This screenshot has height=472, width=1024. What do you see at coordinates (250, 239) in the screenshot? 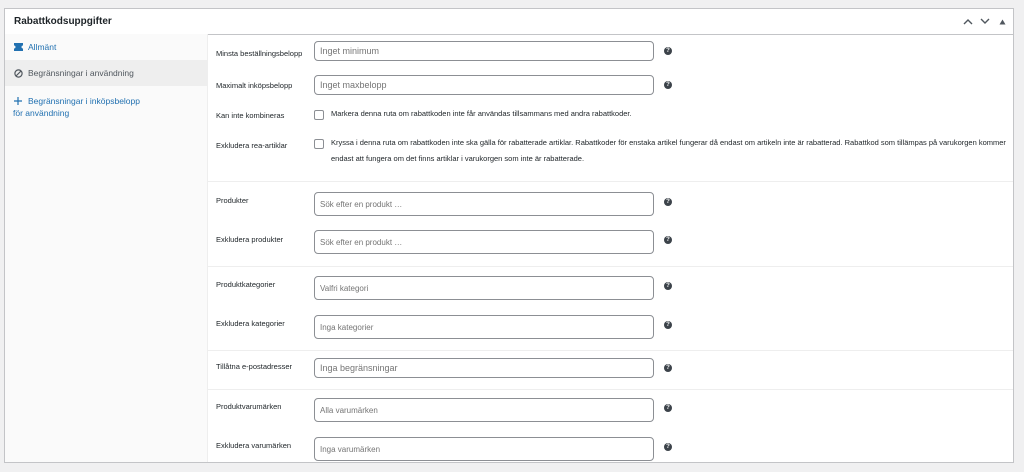
I see `exclude-products-label: Exkludera produkter` at bounding box center [250, 239].